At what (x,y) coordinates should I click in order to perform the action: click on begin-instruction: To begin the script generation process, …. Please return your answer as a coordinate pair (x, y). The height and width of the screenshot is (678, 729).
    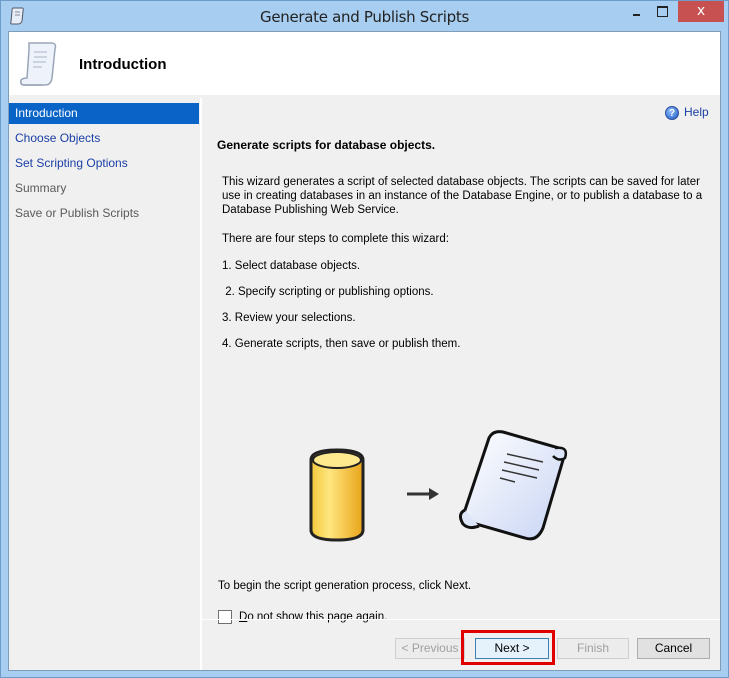
    Looking at the image, I should click on (345, 586).